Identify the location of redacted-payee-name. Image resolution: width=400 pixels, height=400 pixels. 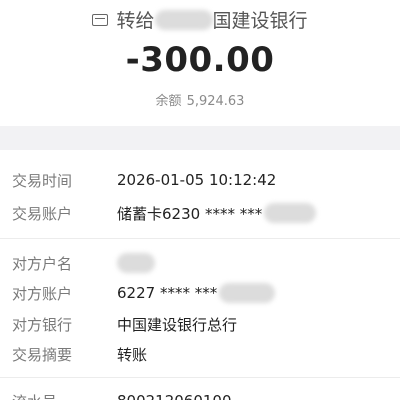
(183, 19).